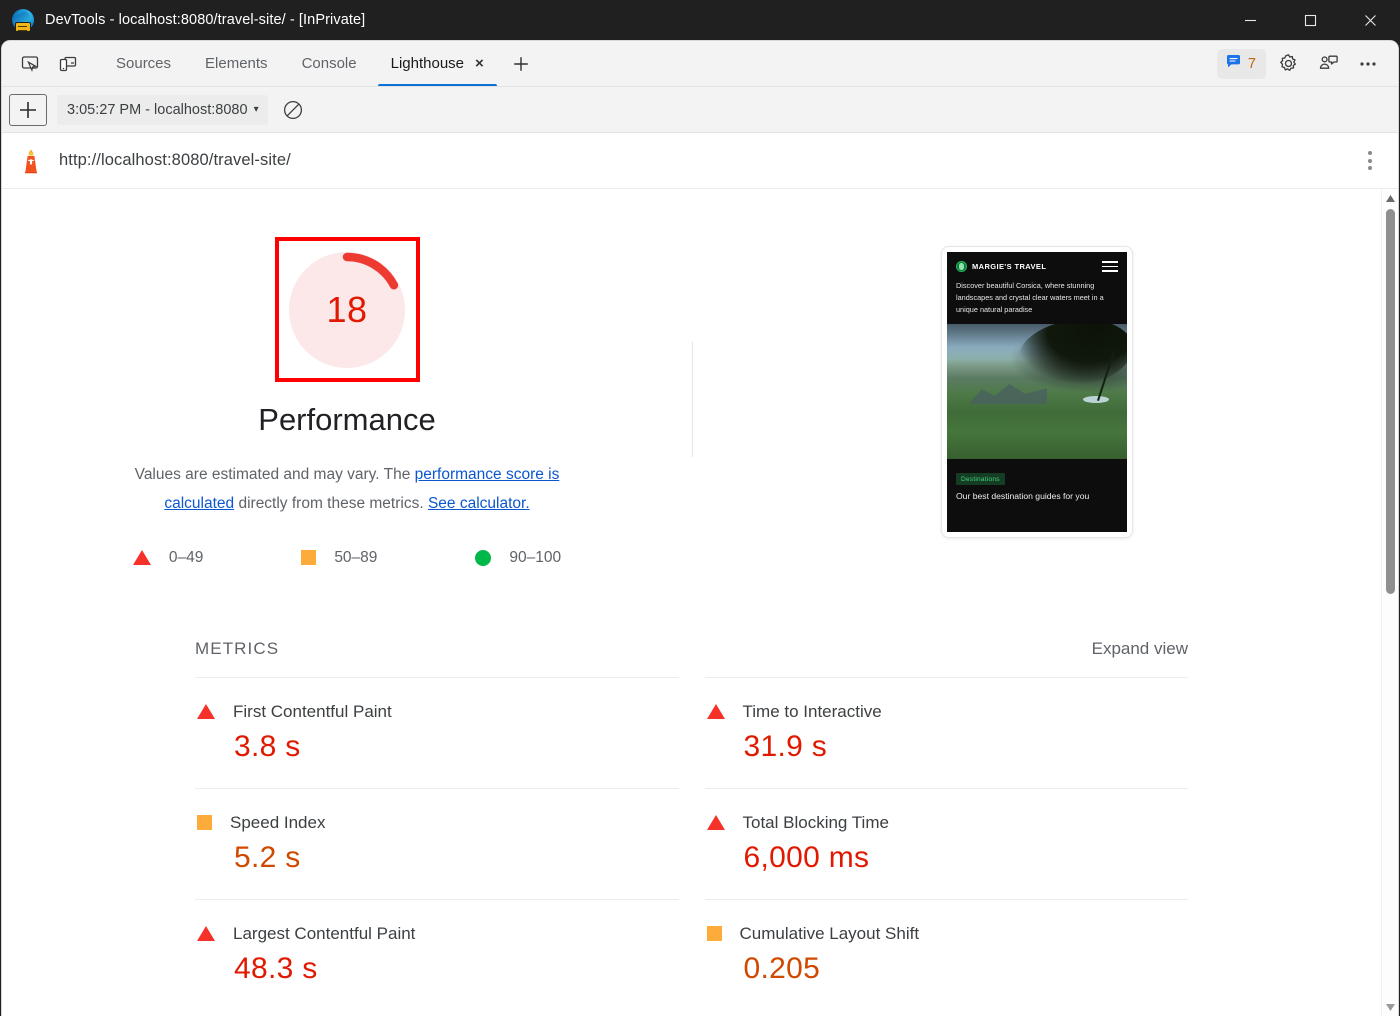 The image size is (1400, 1016). What do you see at coordinates (293, 110) in the screenshot?
I see `clear-all-icon` at bounding box center [293, 110].